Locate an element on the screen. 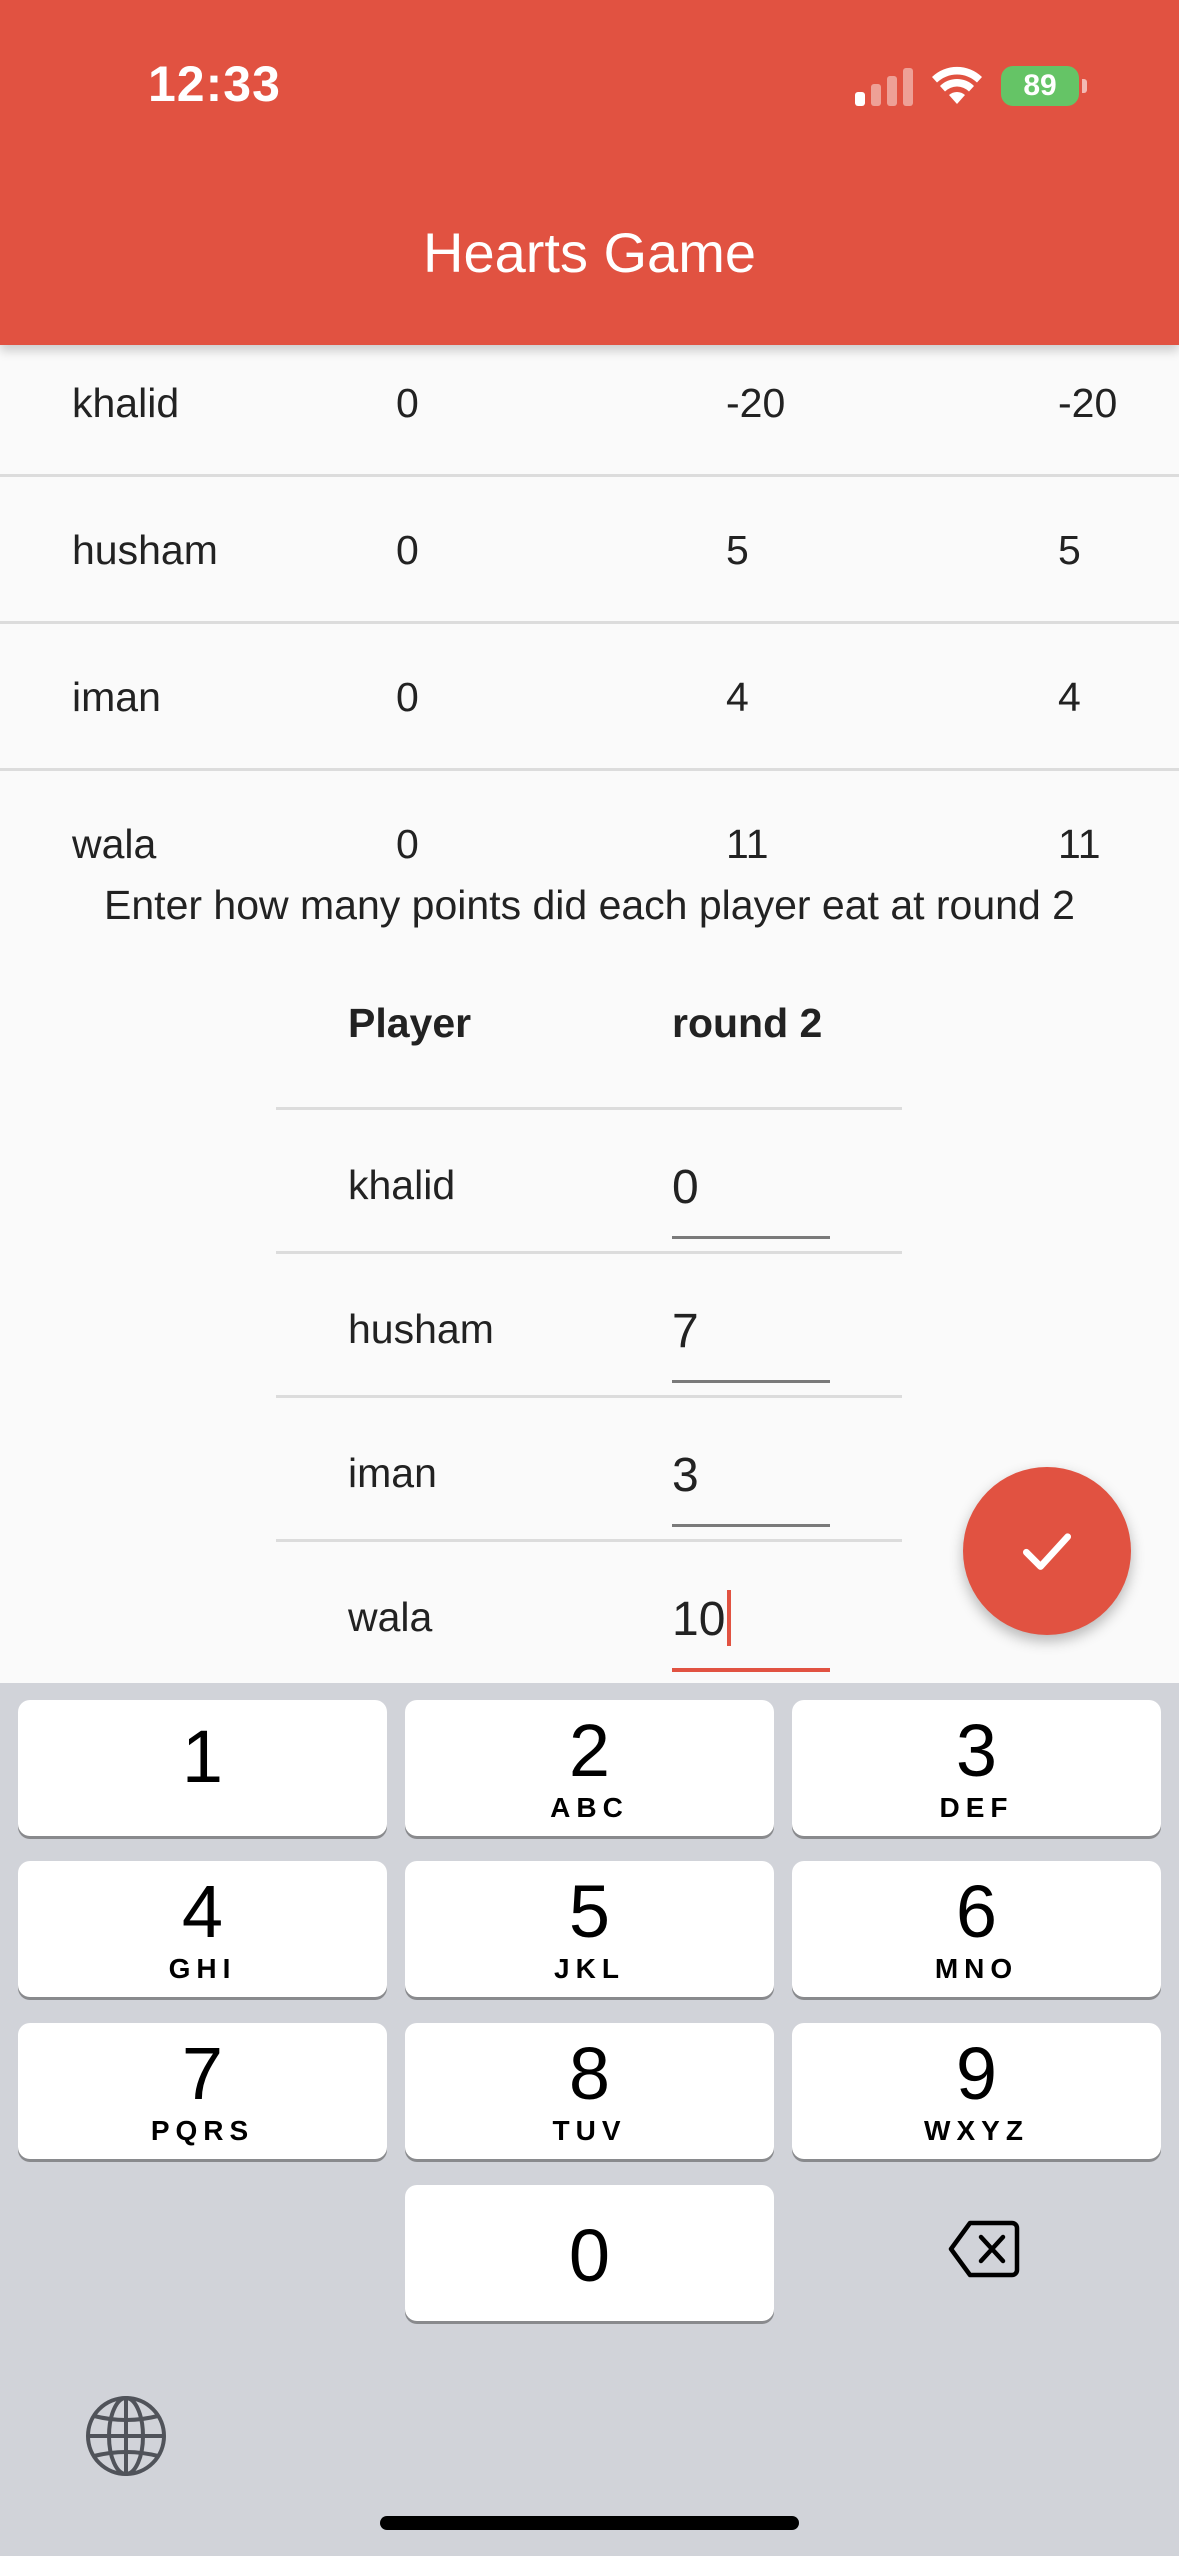  key-letters: JKL is located at coordinates (589, 1968).